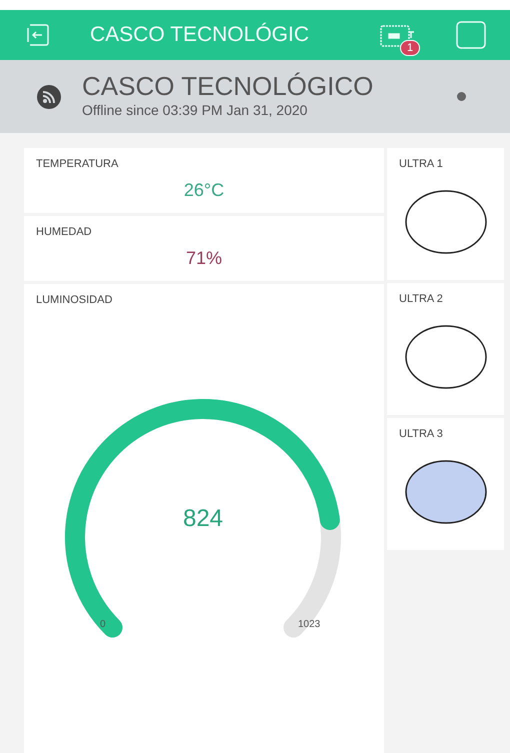 The image size is (510, 753). I want to click on gauge-label: LUMINOSIDAD, so click(75, 300).